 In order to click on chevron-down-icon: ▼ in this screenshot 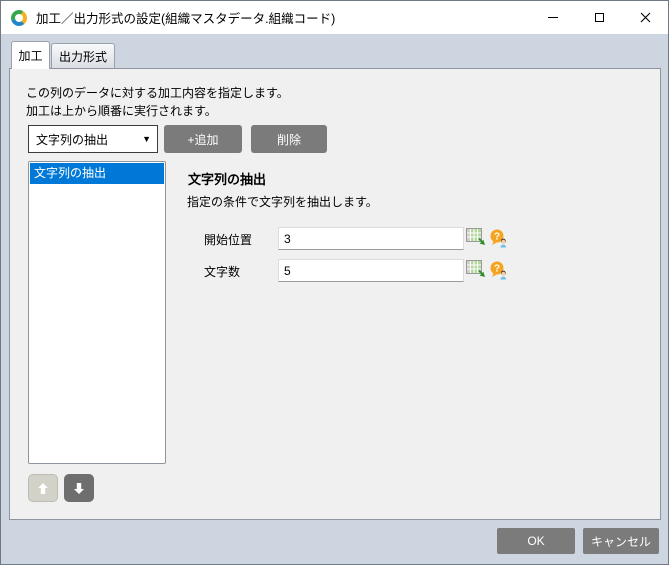, I will do `click(146, 139)`.